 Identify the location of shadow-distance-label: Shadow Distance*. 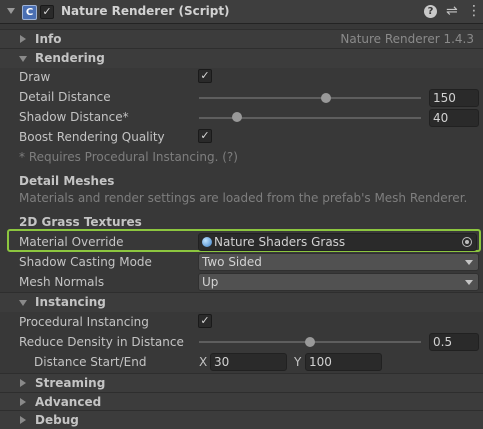
(74, 117).